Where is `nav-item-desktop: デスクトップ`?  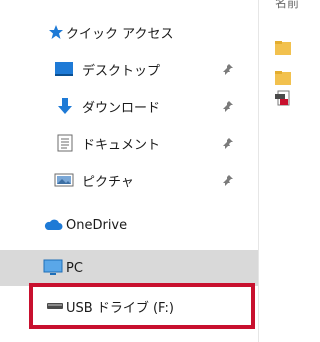
nav-item-desktop: デスクトップ is located at coordinates (129, 69).